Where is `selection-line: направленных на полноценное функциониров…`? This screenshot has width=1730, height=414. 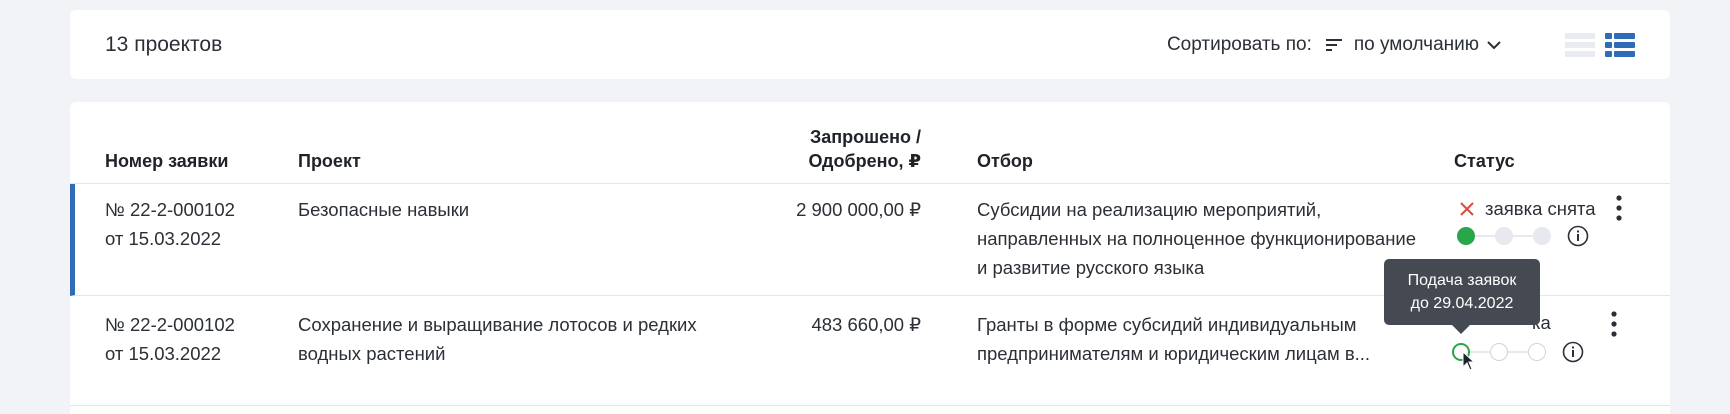
selection-line: направленных на полноценное функциониров… is located at coordinates (1197, 238).